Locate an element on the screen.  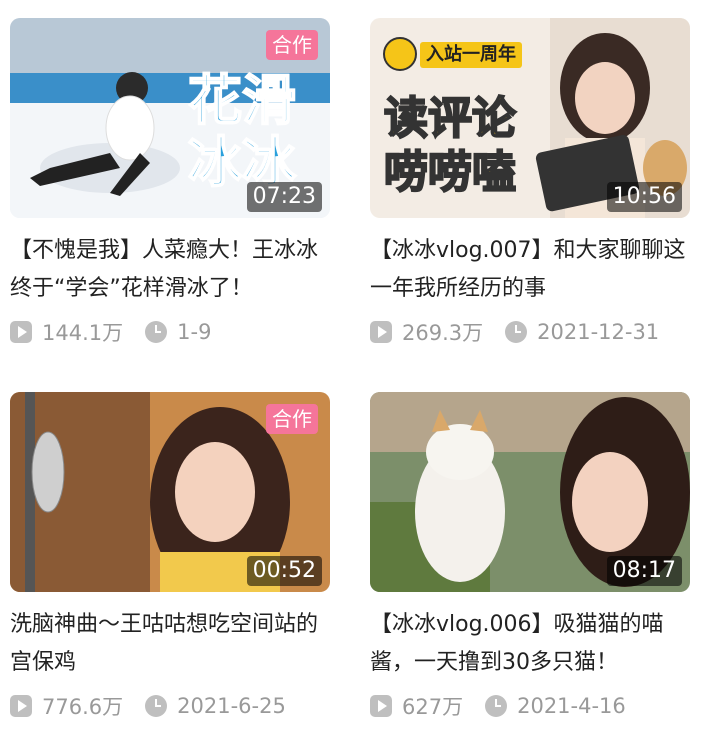
video-duration: 10:56 is located at coordinates (644, 197).